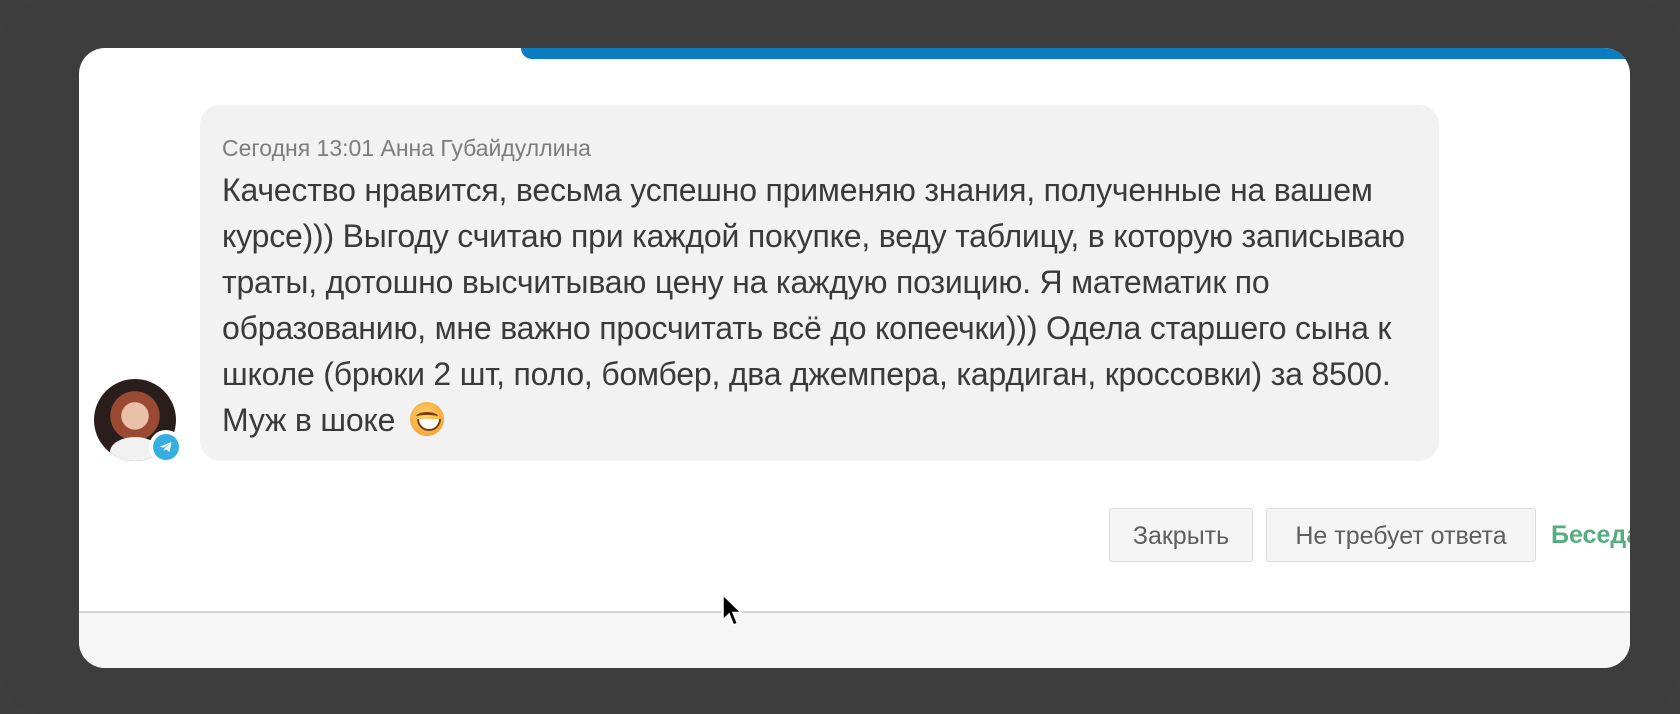 The image size is (1680, 714). What do you see at coordinates (854, 640) in the screenshot?
I see `reply-area` at bounding box center [854, 640].